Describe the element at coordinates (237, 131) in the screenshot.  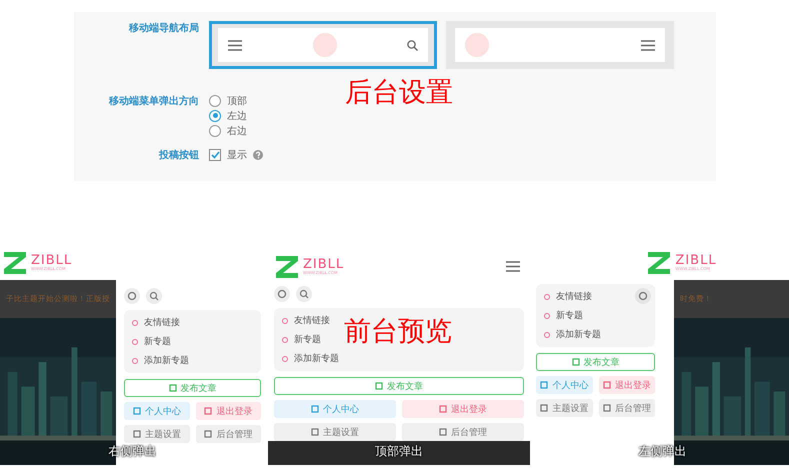
I see `radio-label: 右边` at that location.